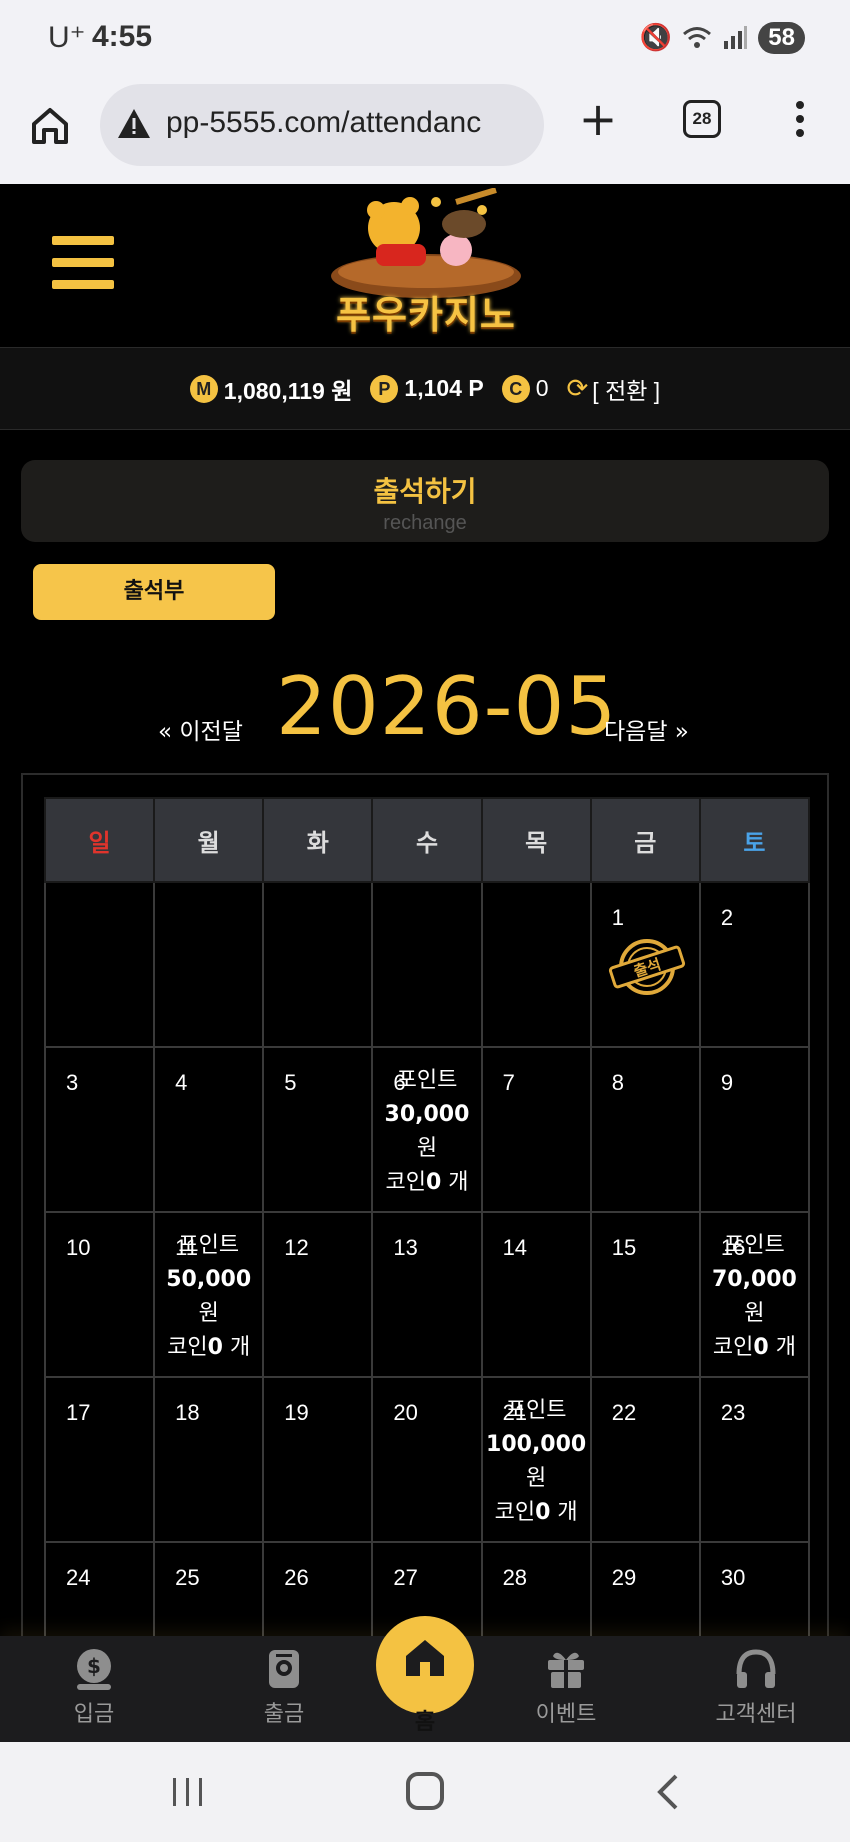  What do you see at coordinates (536, 1129) in the screenshot?
I see `calendar-day-cell: 7` at bounding box center [536, 1129].